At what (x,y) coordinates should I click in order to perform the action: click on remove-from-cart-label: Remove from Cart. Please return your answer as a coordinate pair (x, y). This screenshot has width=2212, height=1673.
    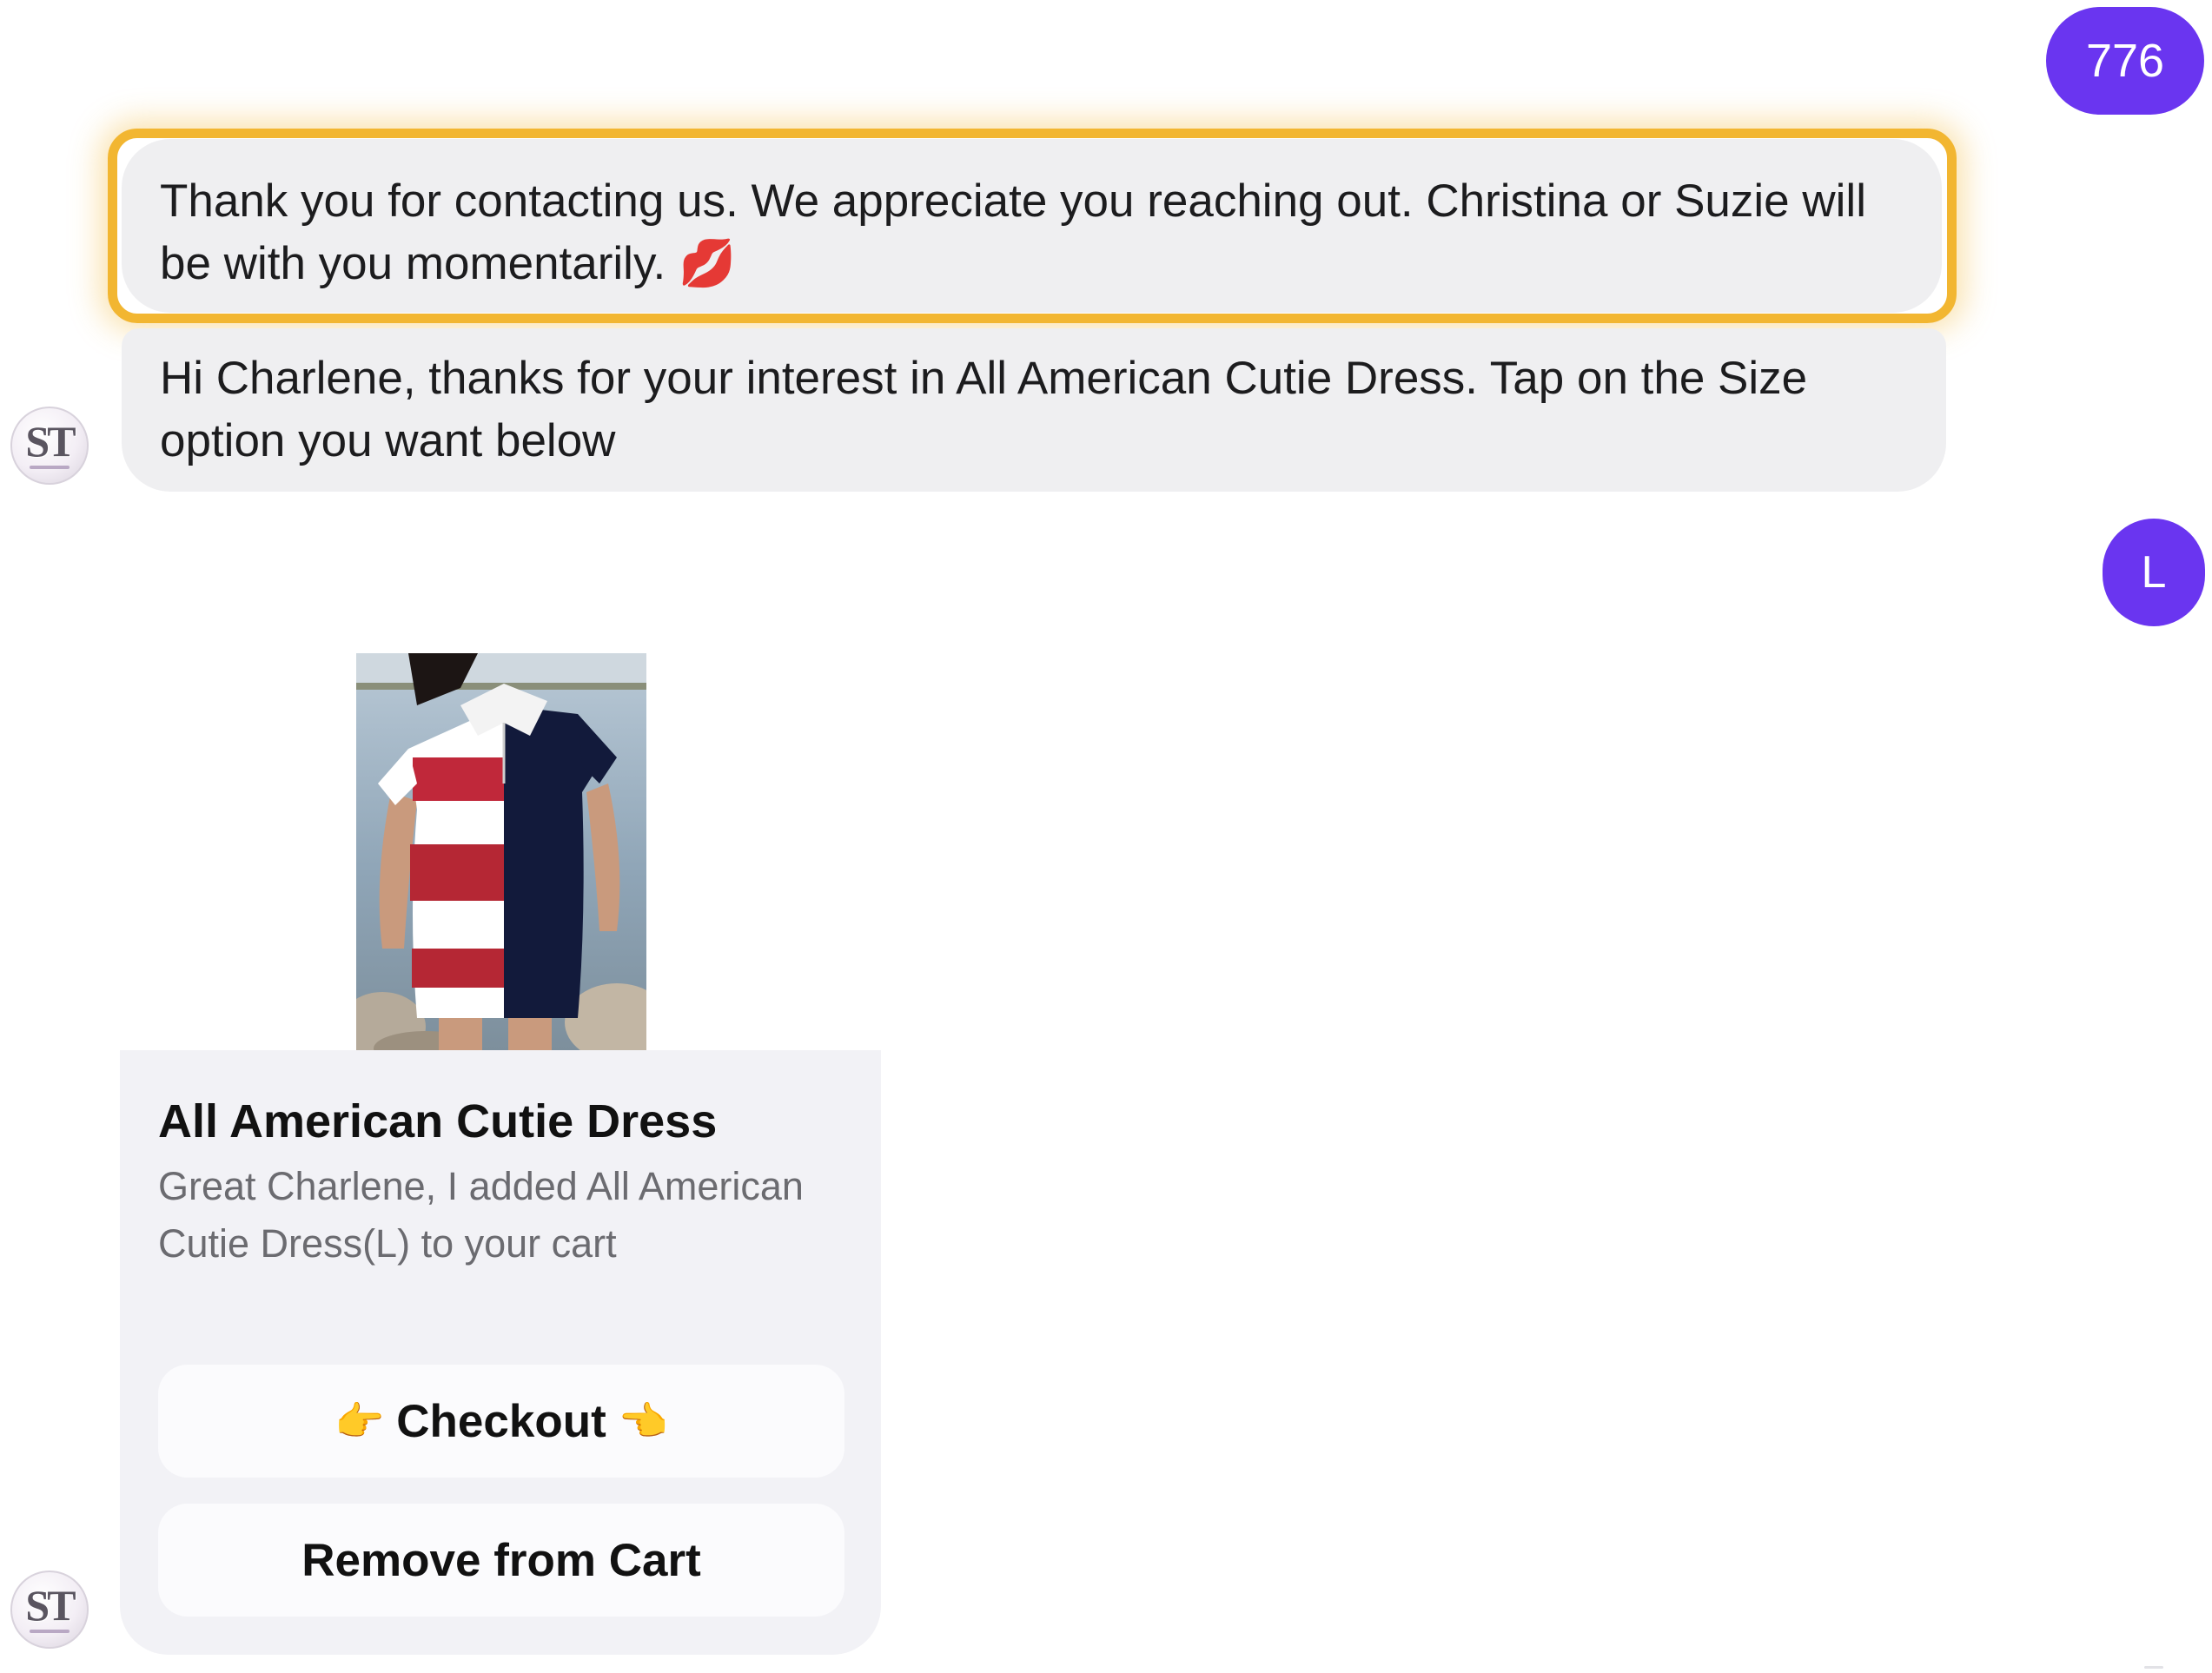
    Looking at the image, I should click on (501, 1560).